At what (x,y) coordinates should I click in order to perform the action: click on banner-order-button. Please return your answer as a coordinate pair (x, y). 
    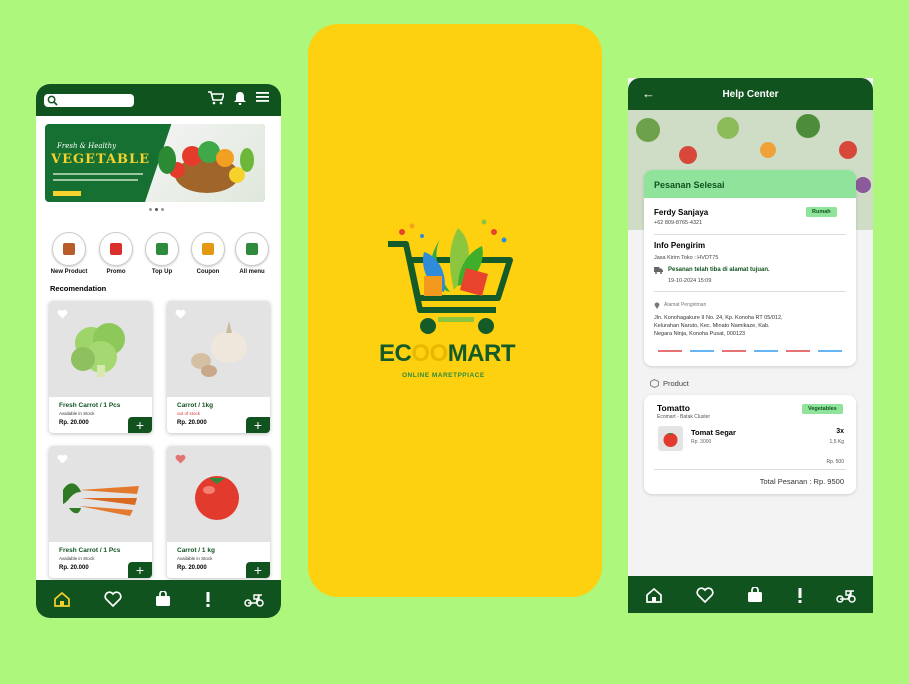
    Looking at the image, I should click on (67, 193).